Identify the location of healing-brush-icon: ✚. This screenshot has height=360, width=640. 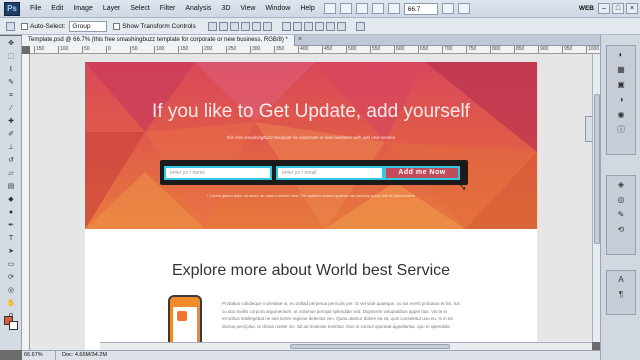
(11, 121).